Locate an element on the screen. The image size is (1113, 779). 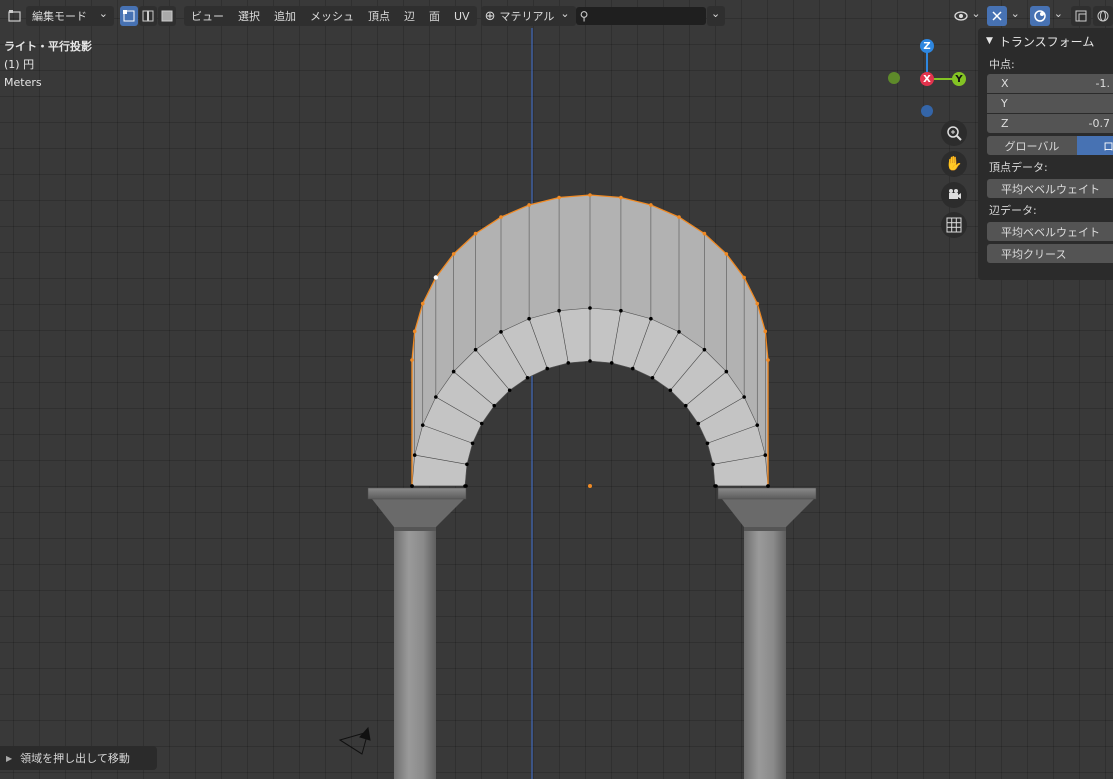
overlay-toggle-button is located at coordinates (1039, 16).